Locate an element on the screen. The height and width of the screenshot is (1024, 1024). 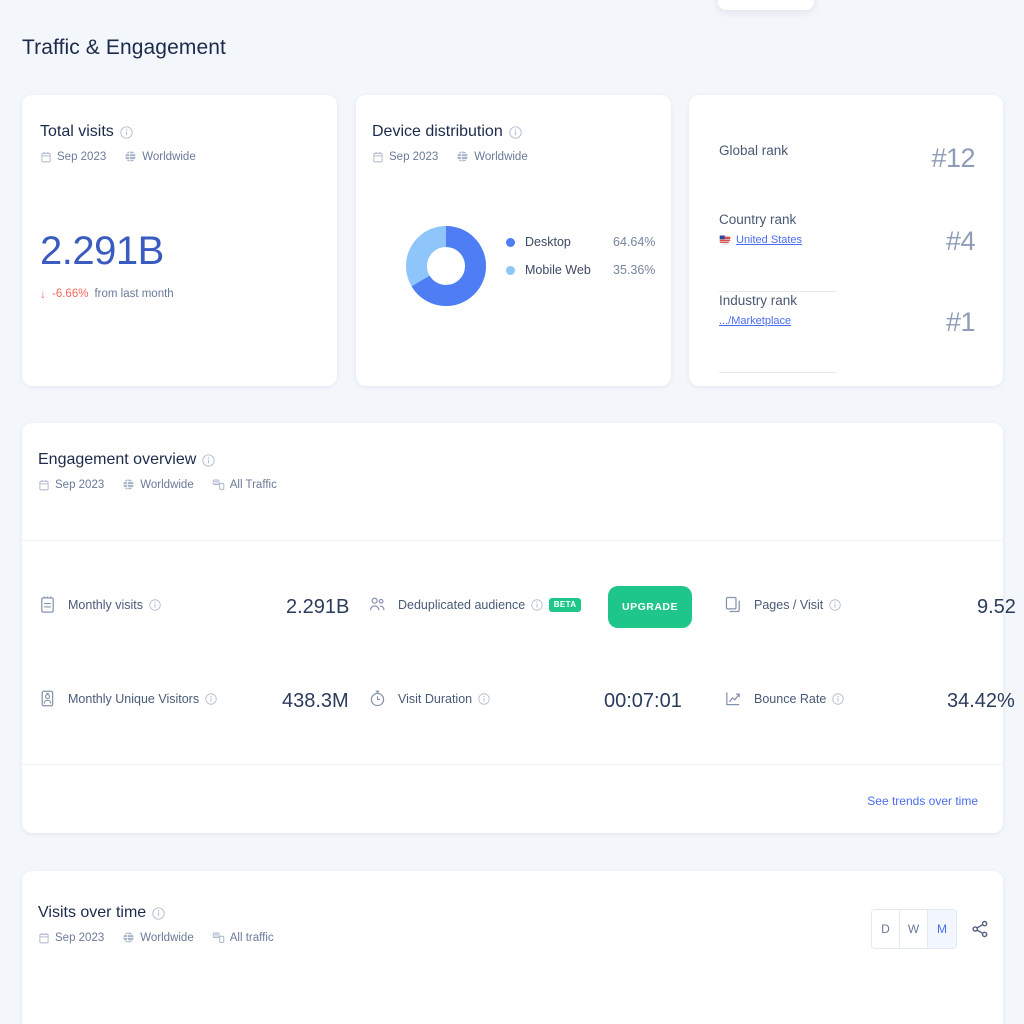
unique-visitors-icon is located at coordinates (47, 698).